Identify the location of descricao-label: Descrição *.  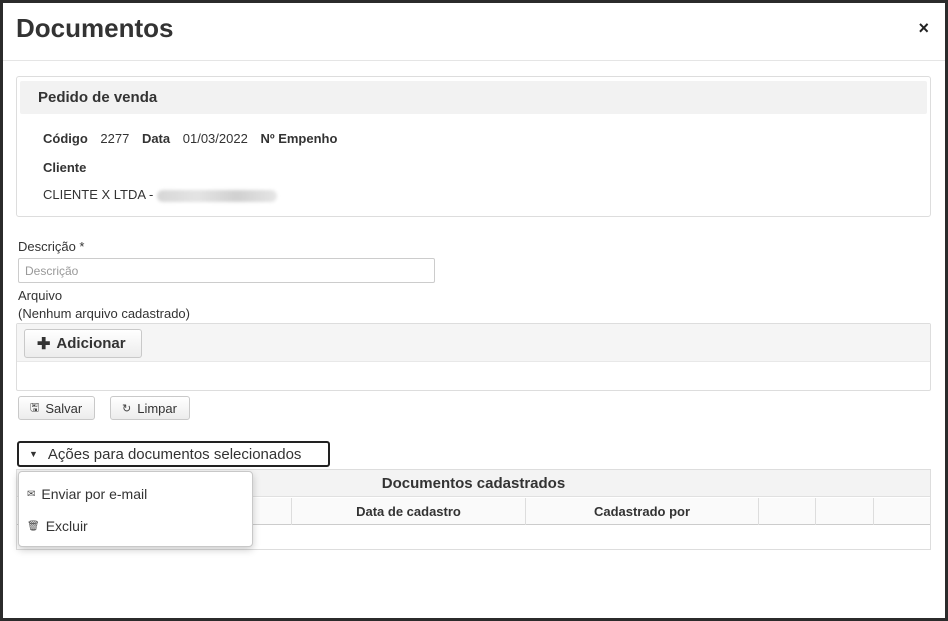
(51, 246).